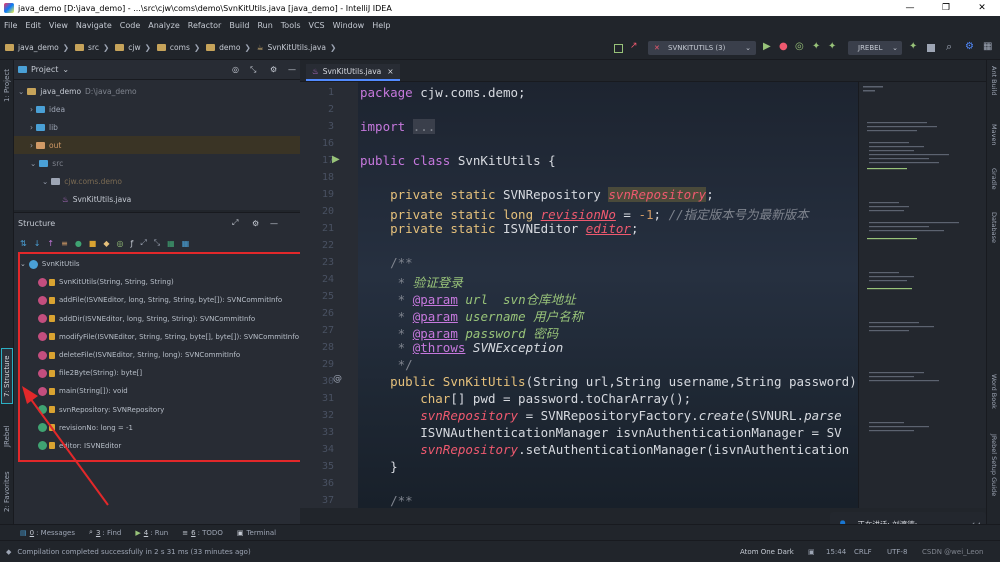 The image size is (1000, 562). Describe the element at coordinates (327, 177) in the screenshot. I see `line-number: 18` at that location.